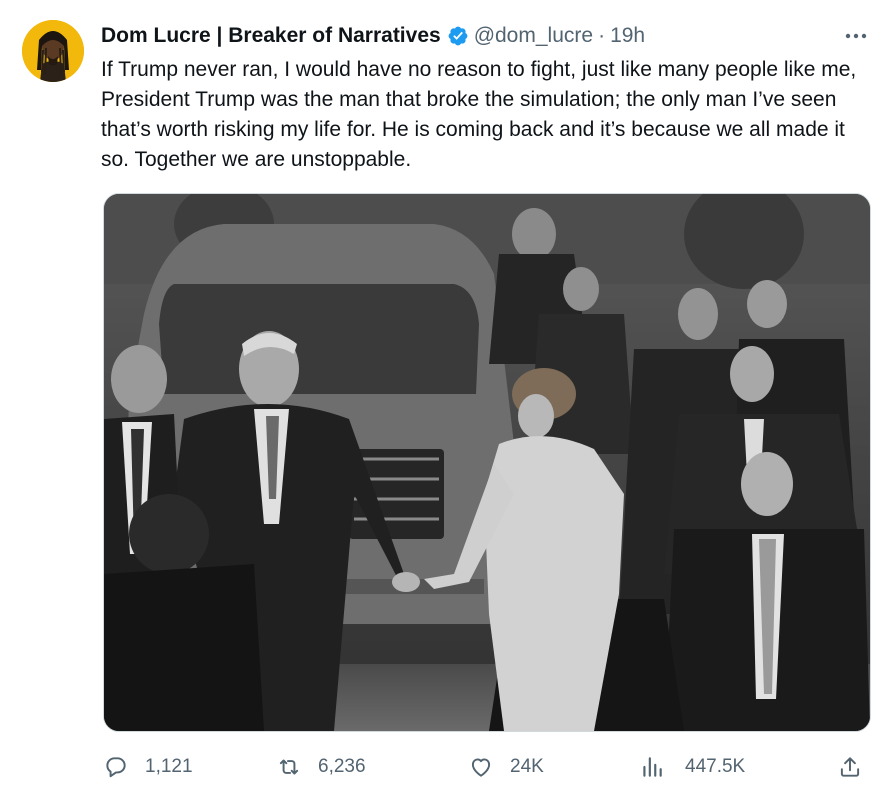  Describe the element at coordinates (652, 767) in the screenshot. I see `views-chart-icon` at that location.